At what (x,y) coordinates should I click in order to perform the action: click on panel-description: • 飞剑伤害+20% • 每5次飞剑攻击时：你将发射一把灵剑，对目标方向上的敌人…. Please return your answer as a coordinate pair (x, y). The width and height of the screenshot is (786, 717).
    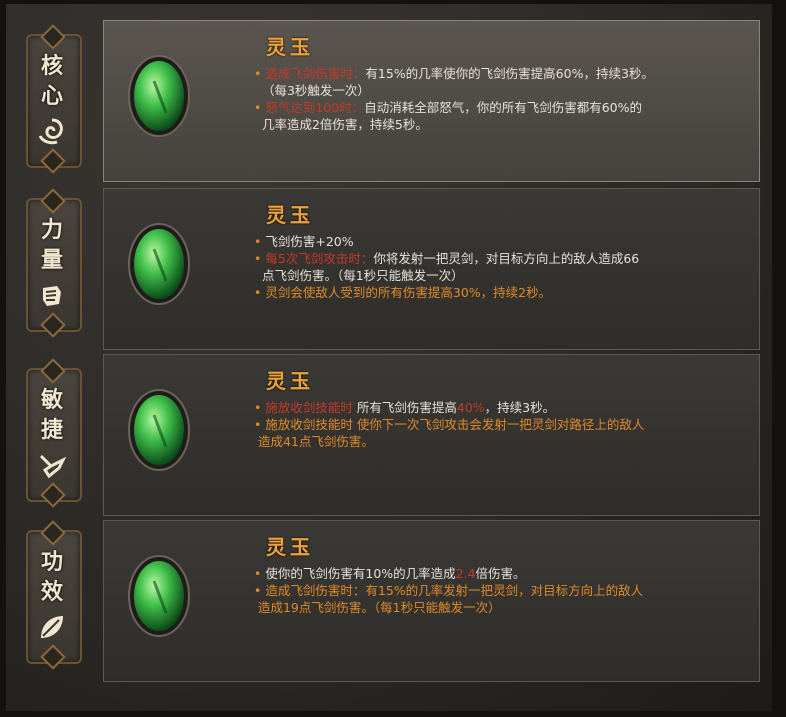
    Looking at the image, I should click on (447, 267).